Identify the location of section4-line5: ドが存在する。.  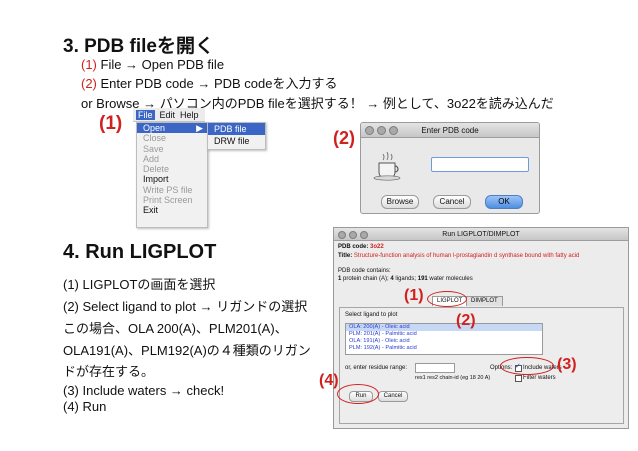
(109, 371).